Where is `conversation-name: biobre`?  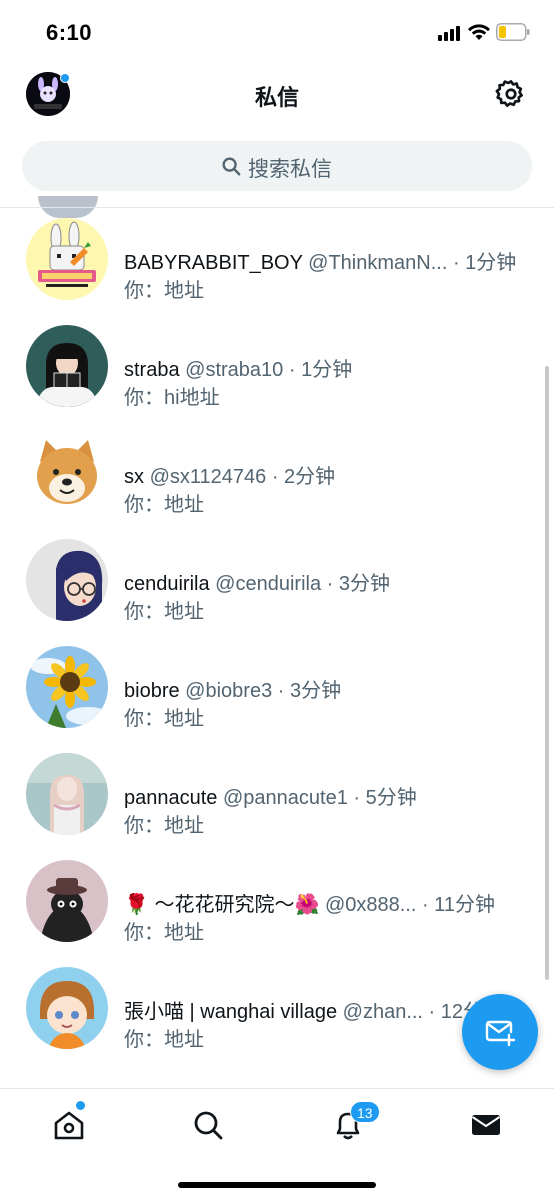 conversation-name: biobre is located at coordinates (152, 691).